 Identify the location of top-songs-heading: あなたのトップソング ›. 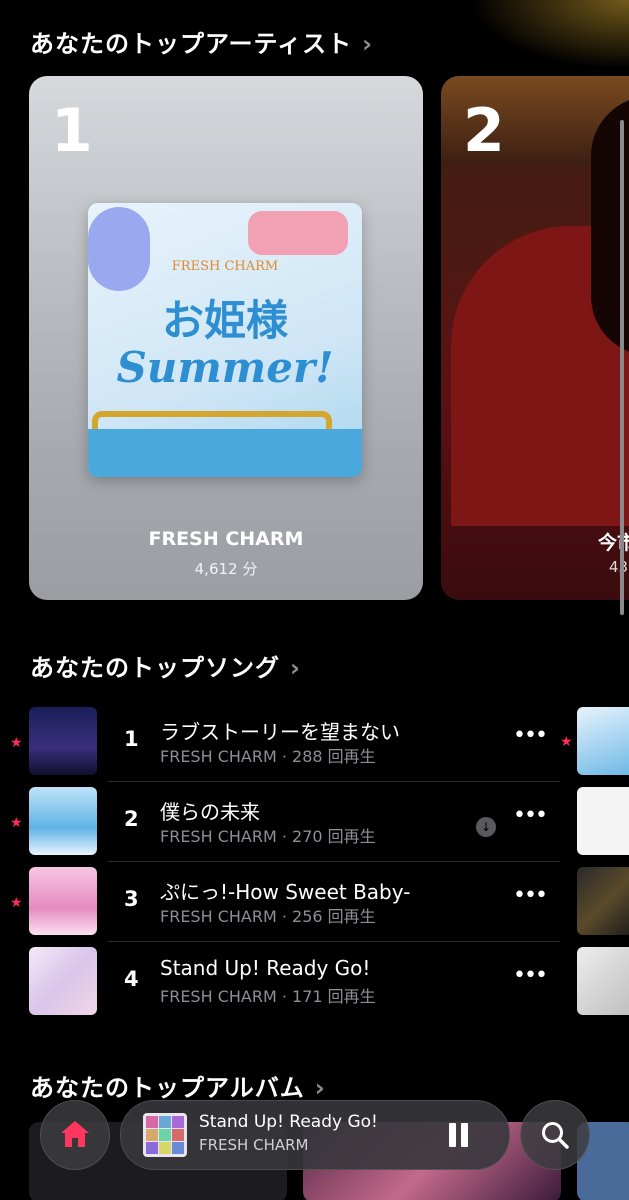
(165, 665).